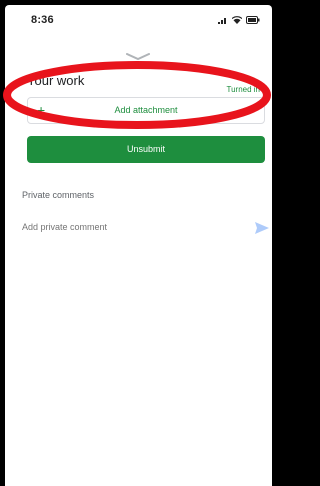 The width and height of the screenshot is (320, 486). I want to click on status-label: Turned in, so click(243, 89).